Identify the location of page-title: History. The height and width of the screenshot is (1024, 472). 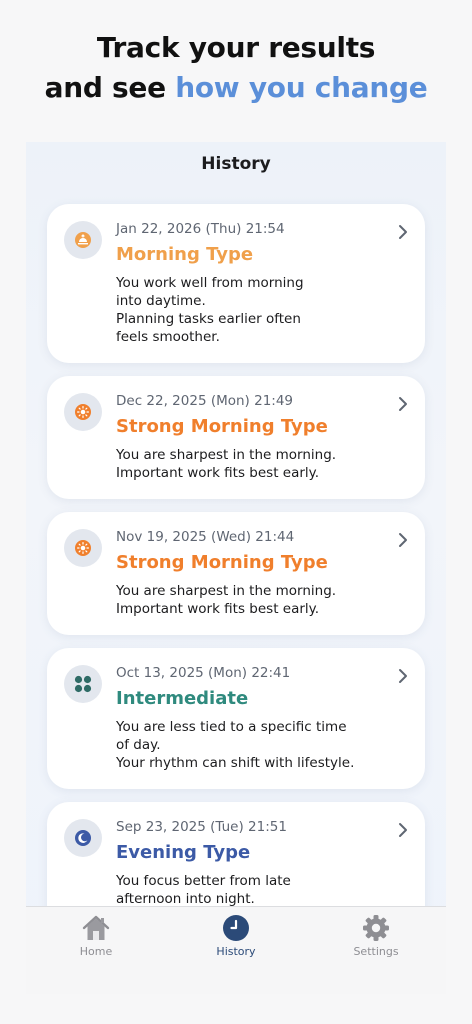
(236, 164).